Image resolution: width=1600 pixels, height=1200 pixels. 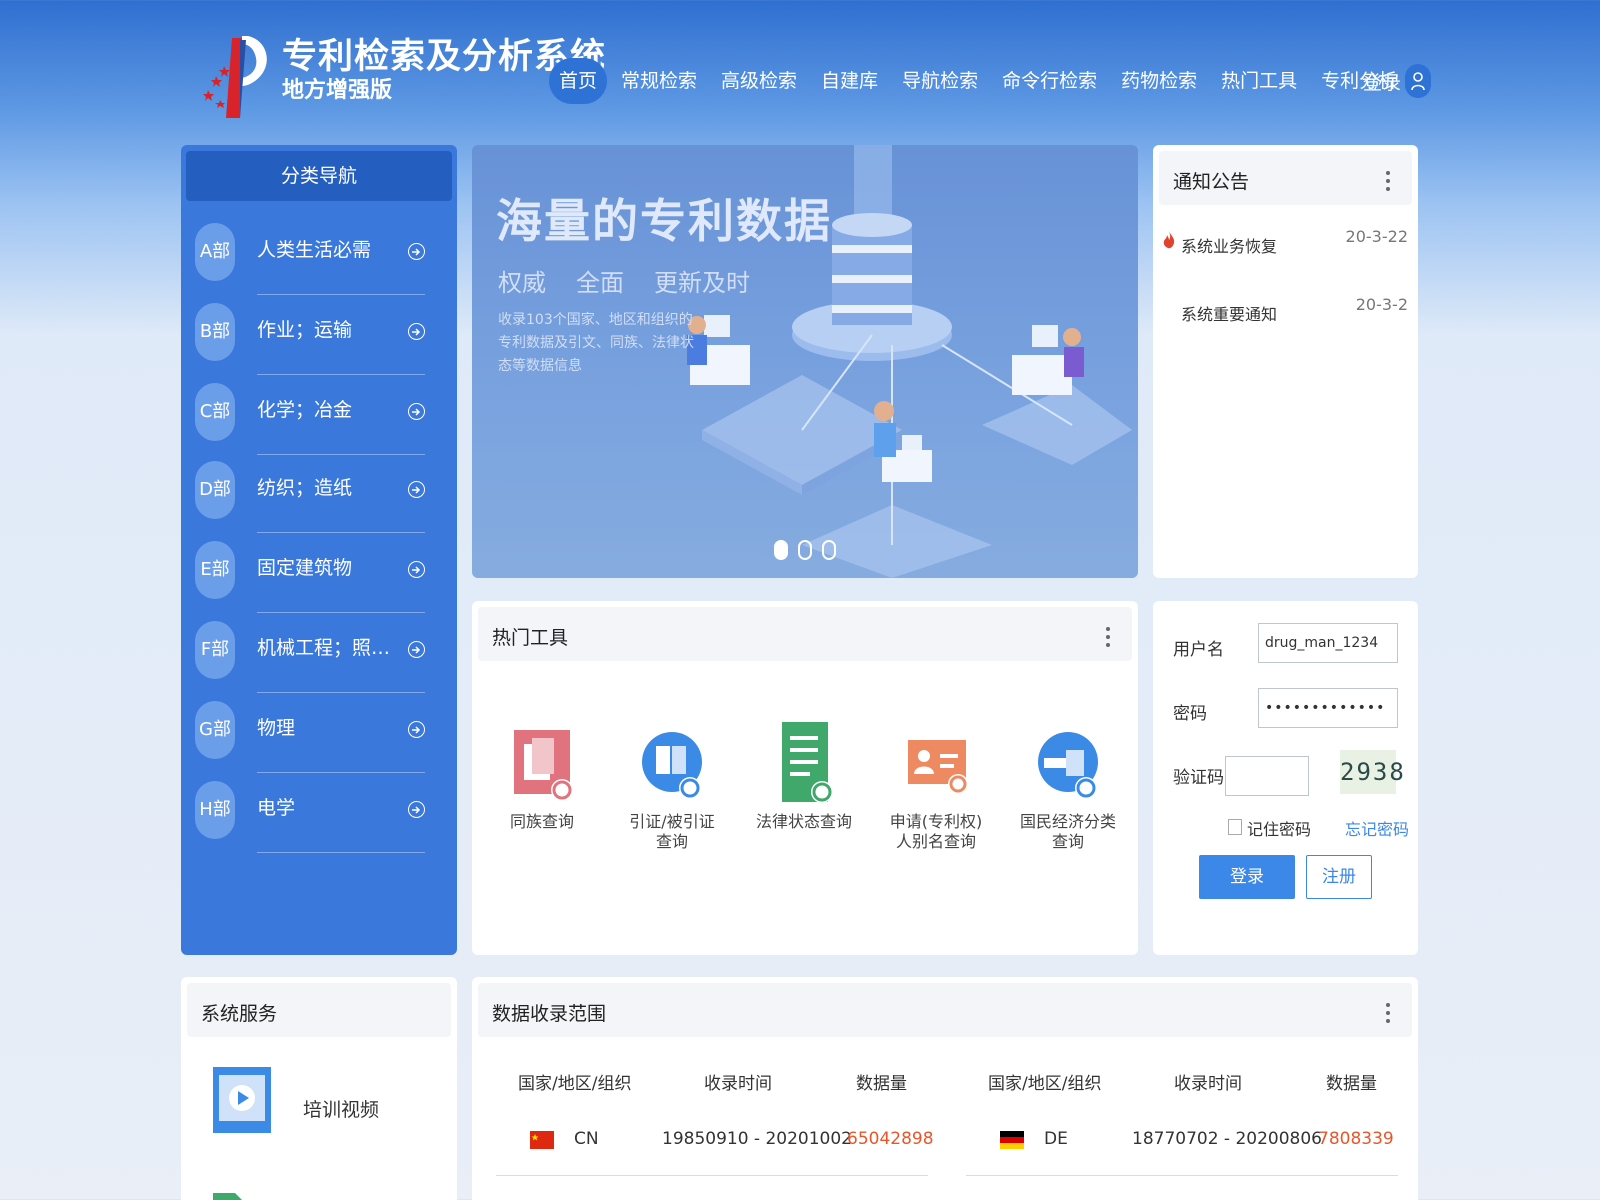 What do you see at coordinates (1067, 831) in the screenshot?
I see `tool-label: 国民经济分类查询` at bounding box center [1067, 831].